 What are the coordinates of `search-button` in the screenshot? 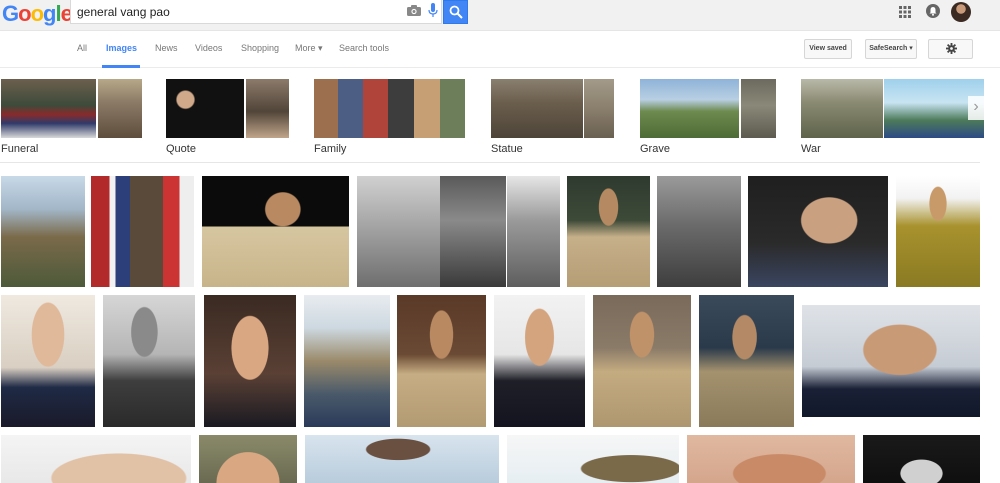 It's located at (455, 12).